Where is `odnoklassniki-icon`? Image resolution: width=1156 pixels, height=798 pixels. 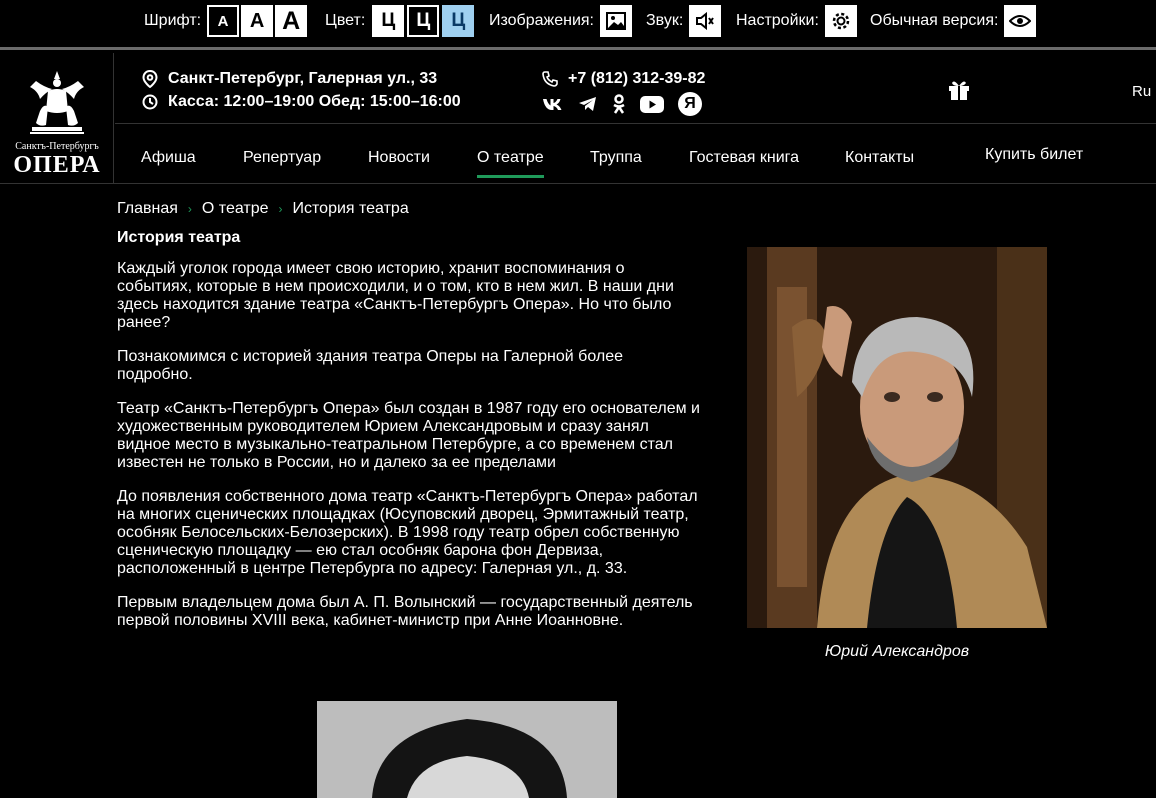 odnoklassniki-icon is located at coordinates (619, 104).